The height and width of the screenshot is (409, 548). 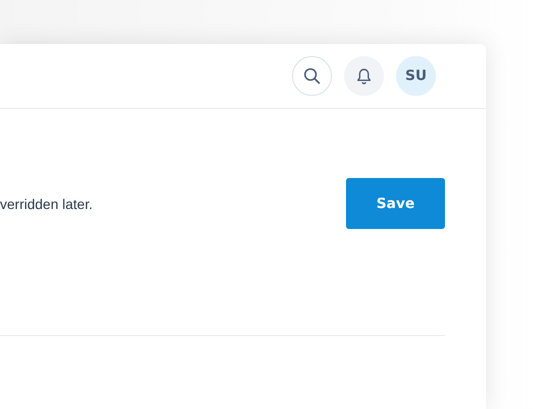 I want to click on user-avatar: SU, so click(x=416, y=76).